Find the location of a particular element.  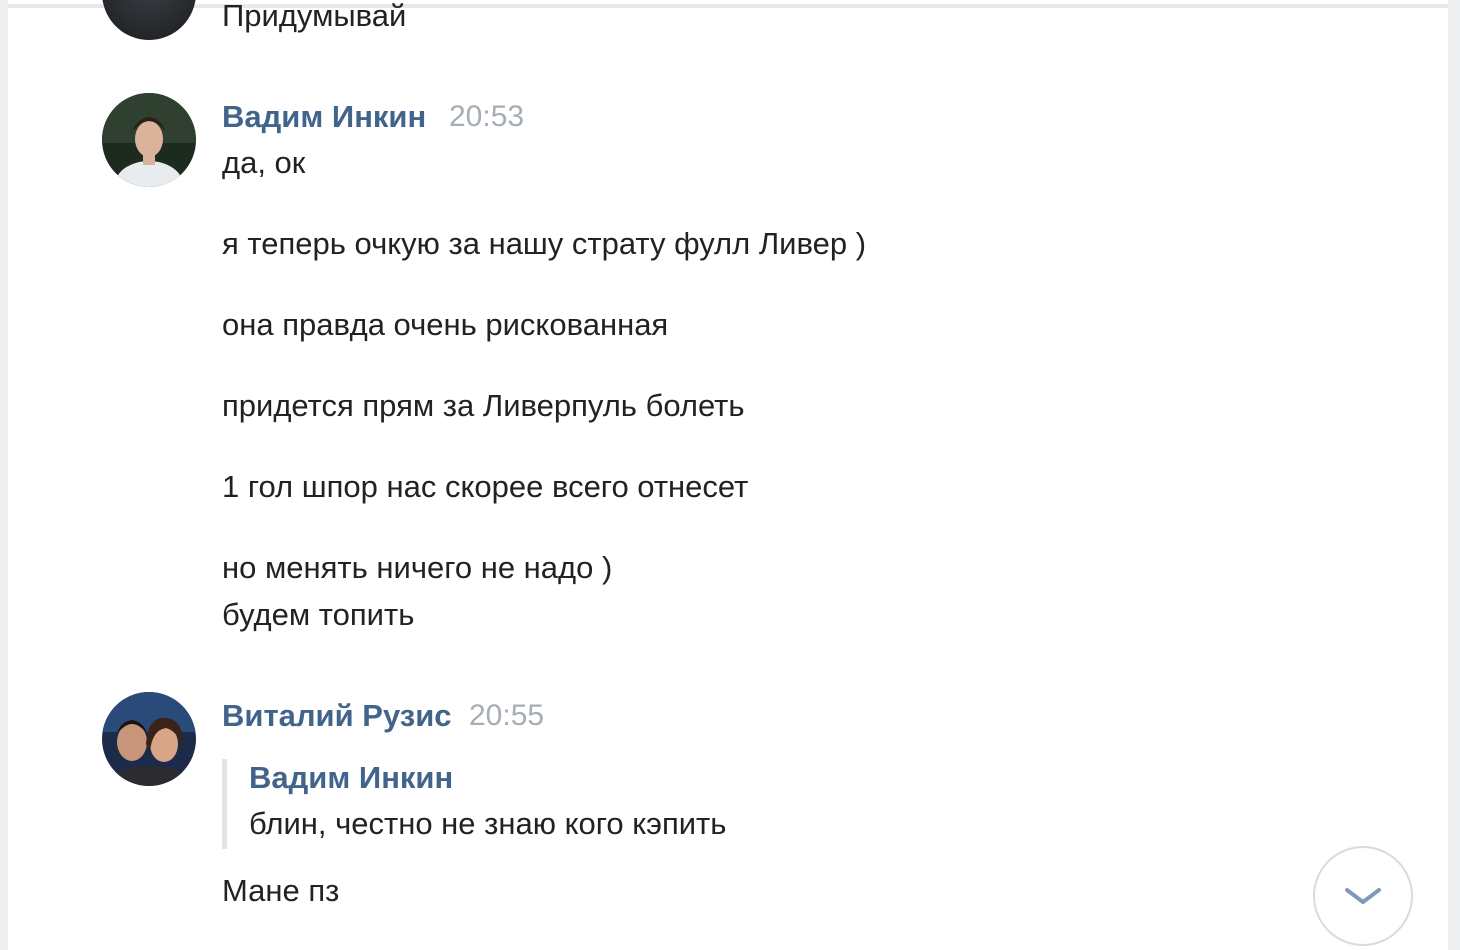

message-text: Мане пз is located at coordinates (281, 890).